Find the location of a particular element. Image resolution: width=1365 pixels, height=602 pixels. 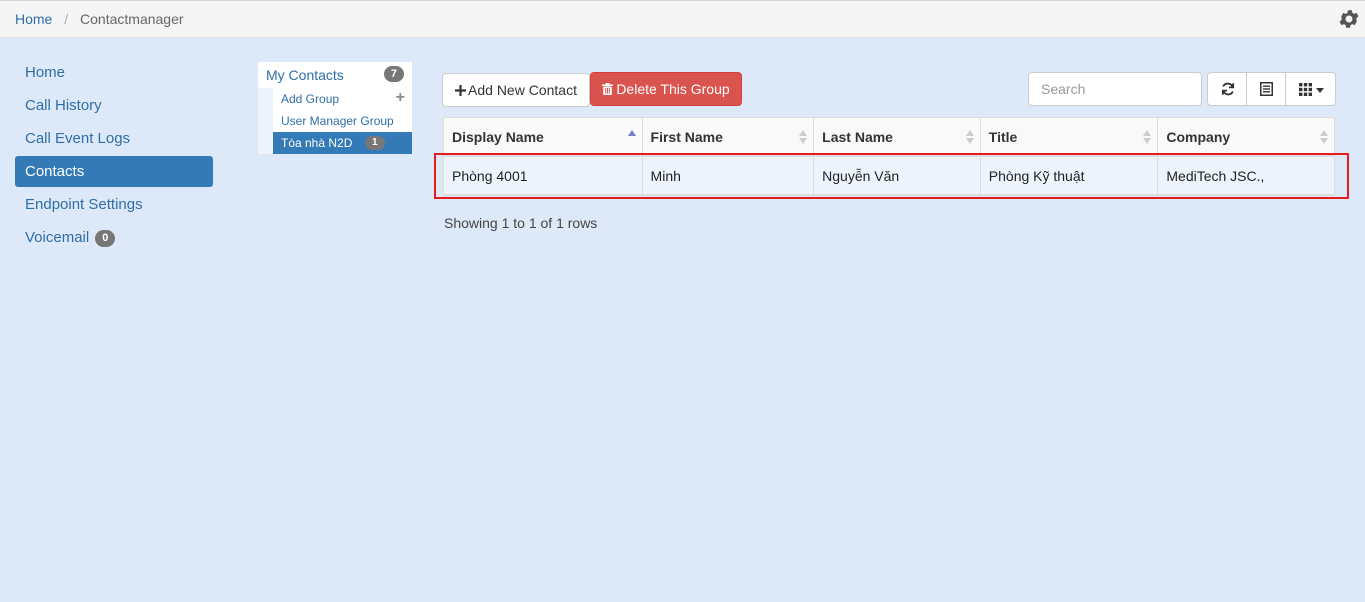

sidebar-item-call-history: Call History is located at coordinates (114, 105).